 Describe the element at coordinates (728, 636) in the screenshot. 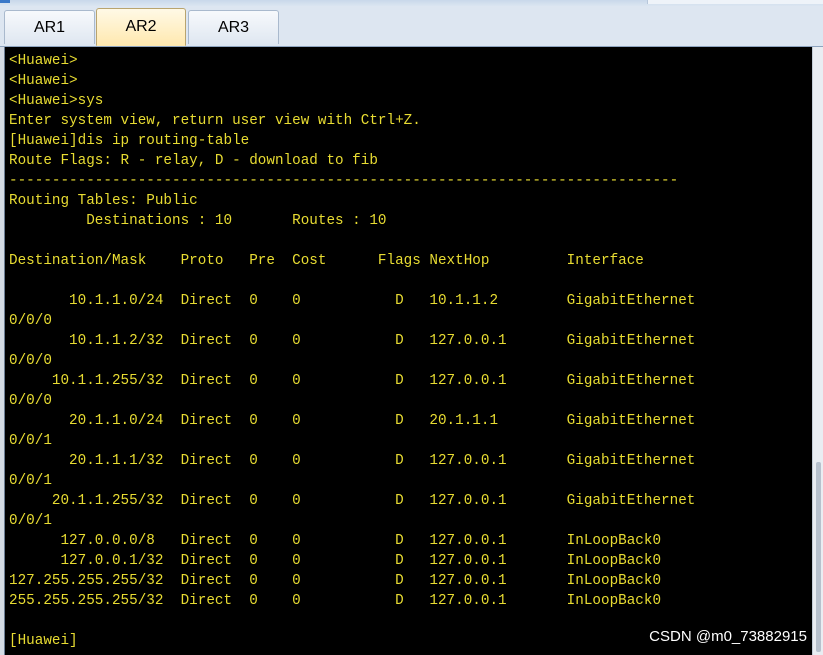

I see `watermark-text: CSDN @m0_73882915` at that location.